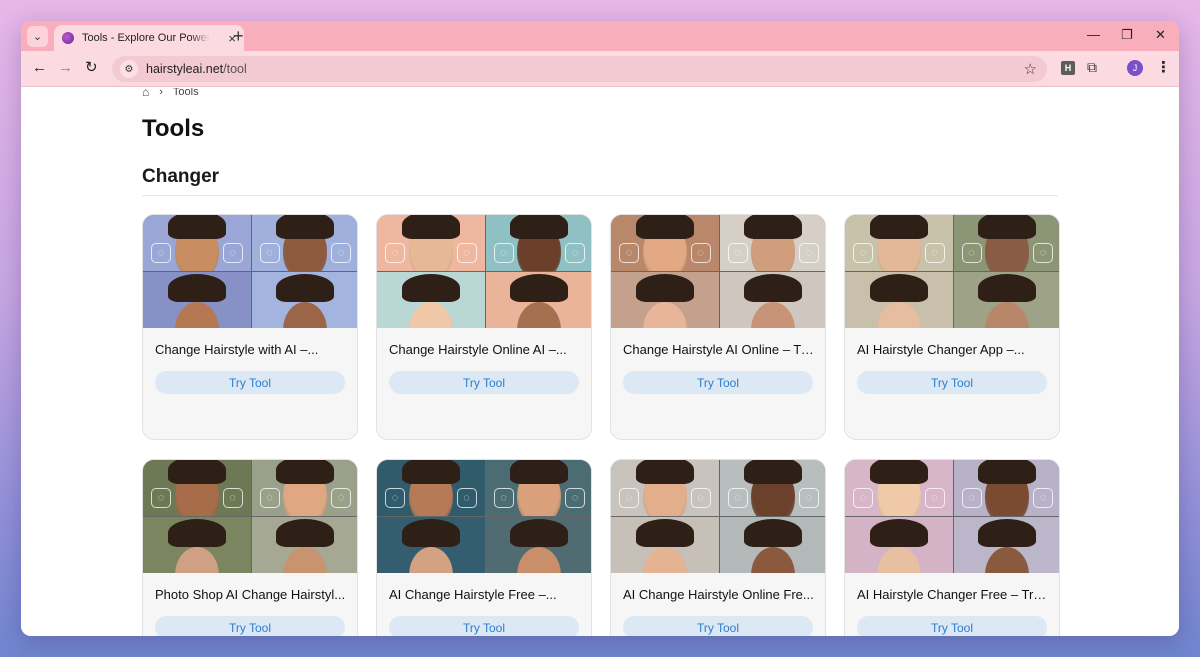  Describe the element at coordinates (1135, 68) in the screenshot. I see `profile-avatar: J` at that location.